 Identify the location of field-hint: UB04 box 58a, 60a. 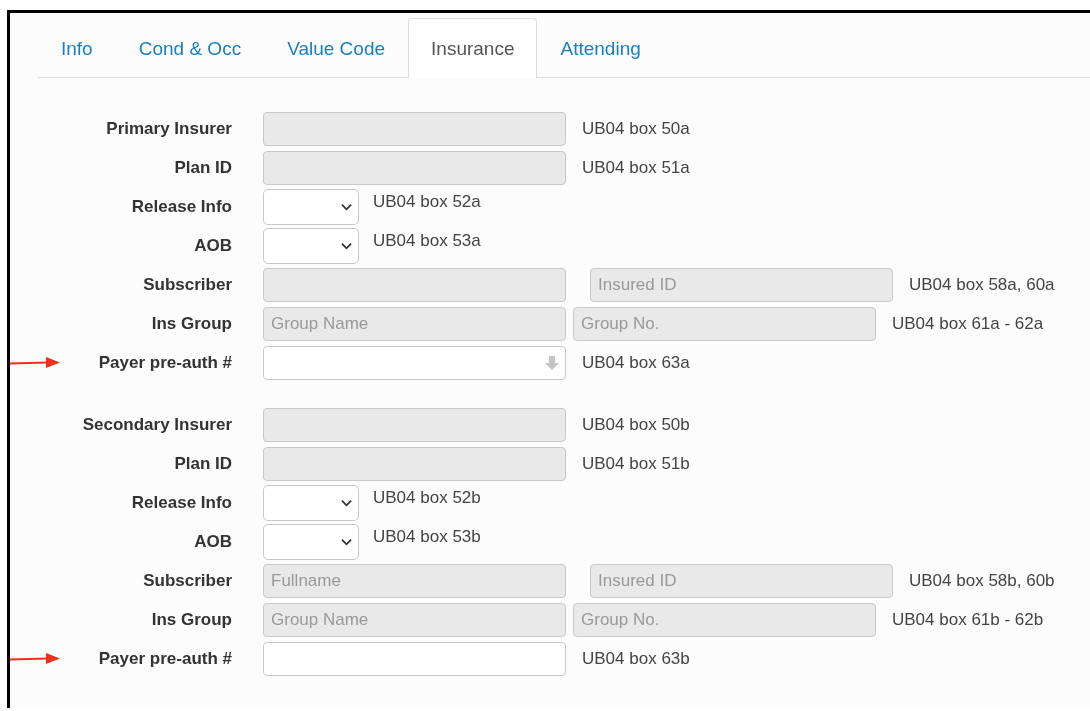
(982, 284).